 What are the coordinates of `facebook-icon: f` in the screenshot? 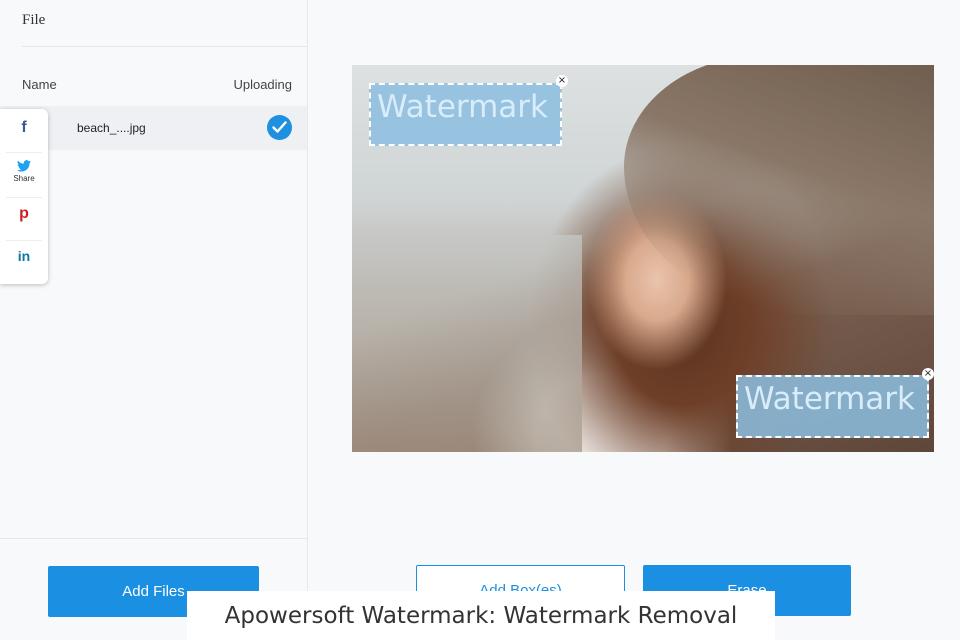 It's located at (24, 127).